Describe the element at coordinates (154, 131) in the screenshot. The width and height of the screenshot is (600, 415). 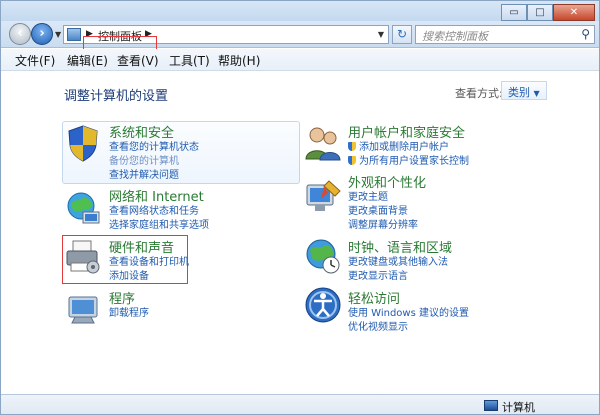
I see `category-heading: 系统和安全` at that location.